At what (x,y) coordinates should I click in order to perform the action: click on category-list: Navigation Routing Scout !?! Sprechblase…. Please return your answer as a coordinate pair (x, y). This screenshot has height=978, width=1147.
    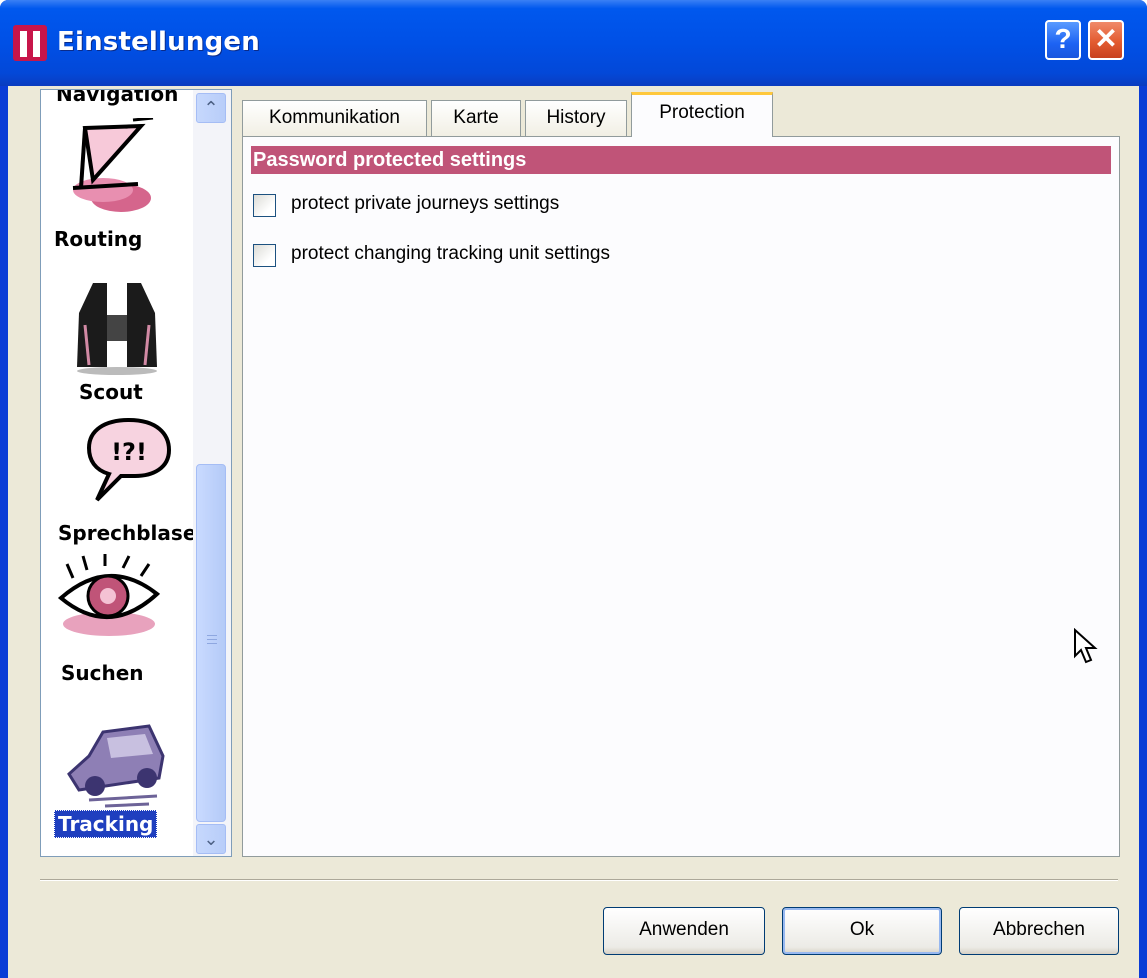
    Looking at the image, I should click on (136, 473).